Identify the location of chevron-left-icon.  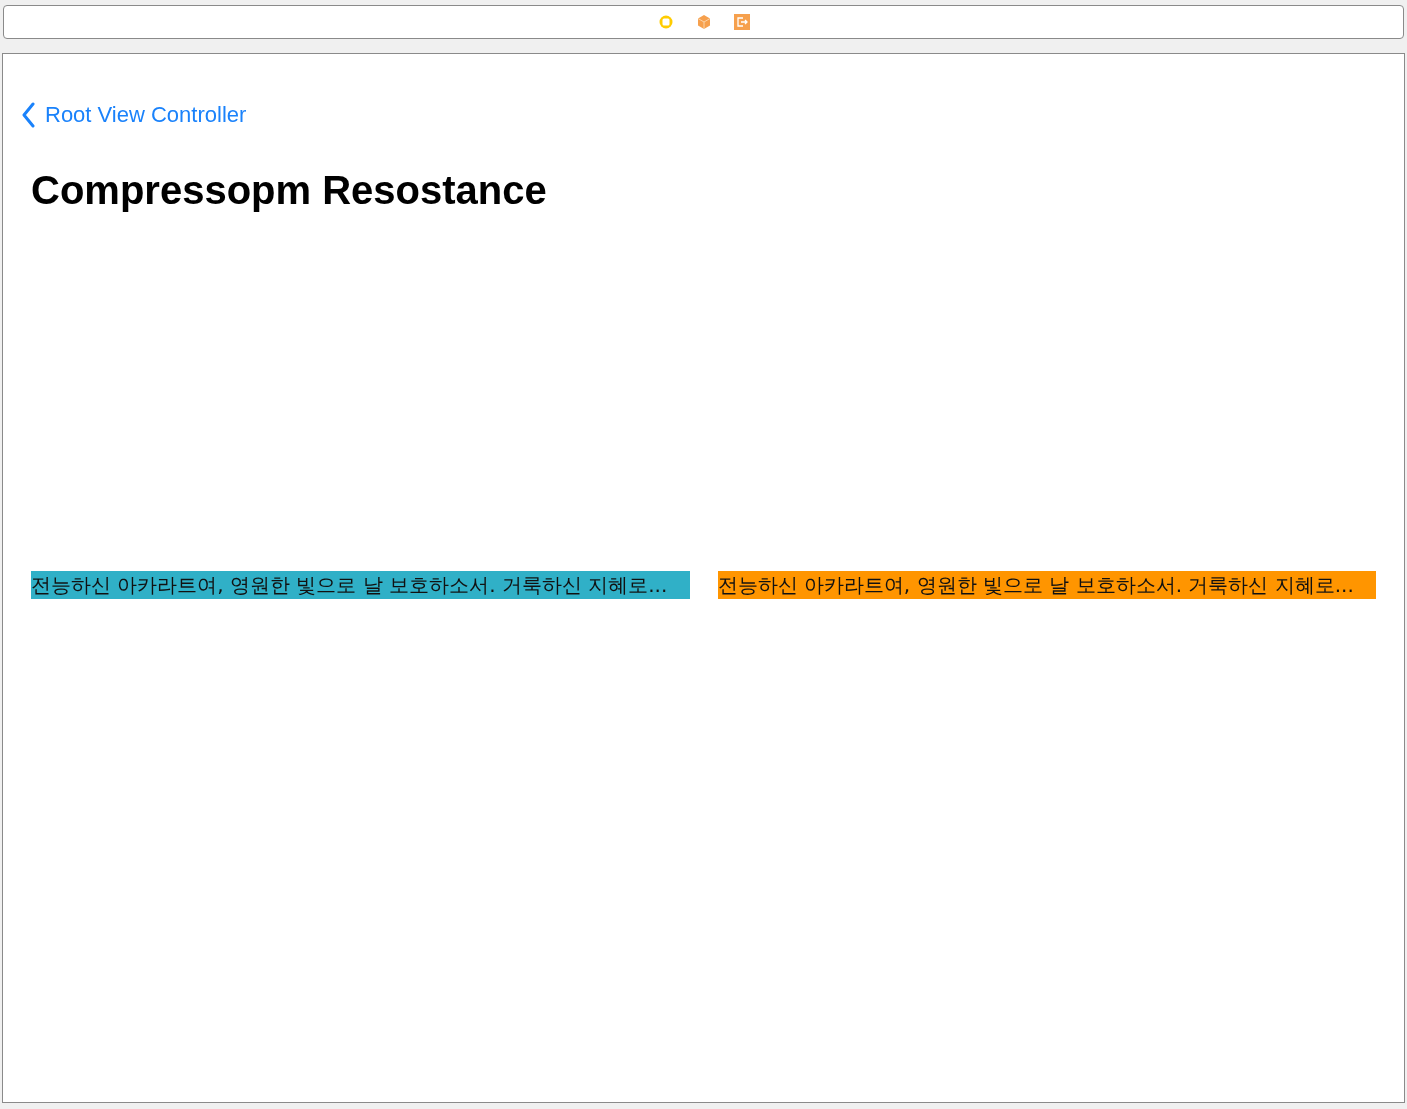
(28, 115).